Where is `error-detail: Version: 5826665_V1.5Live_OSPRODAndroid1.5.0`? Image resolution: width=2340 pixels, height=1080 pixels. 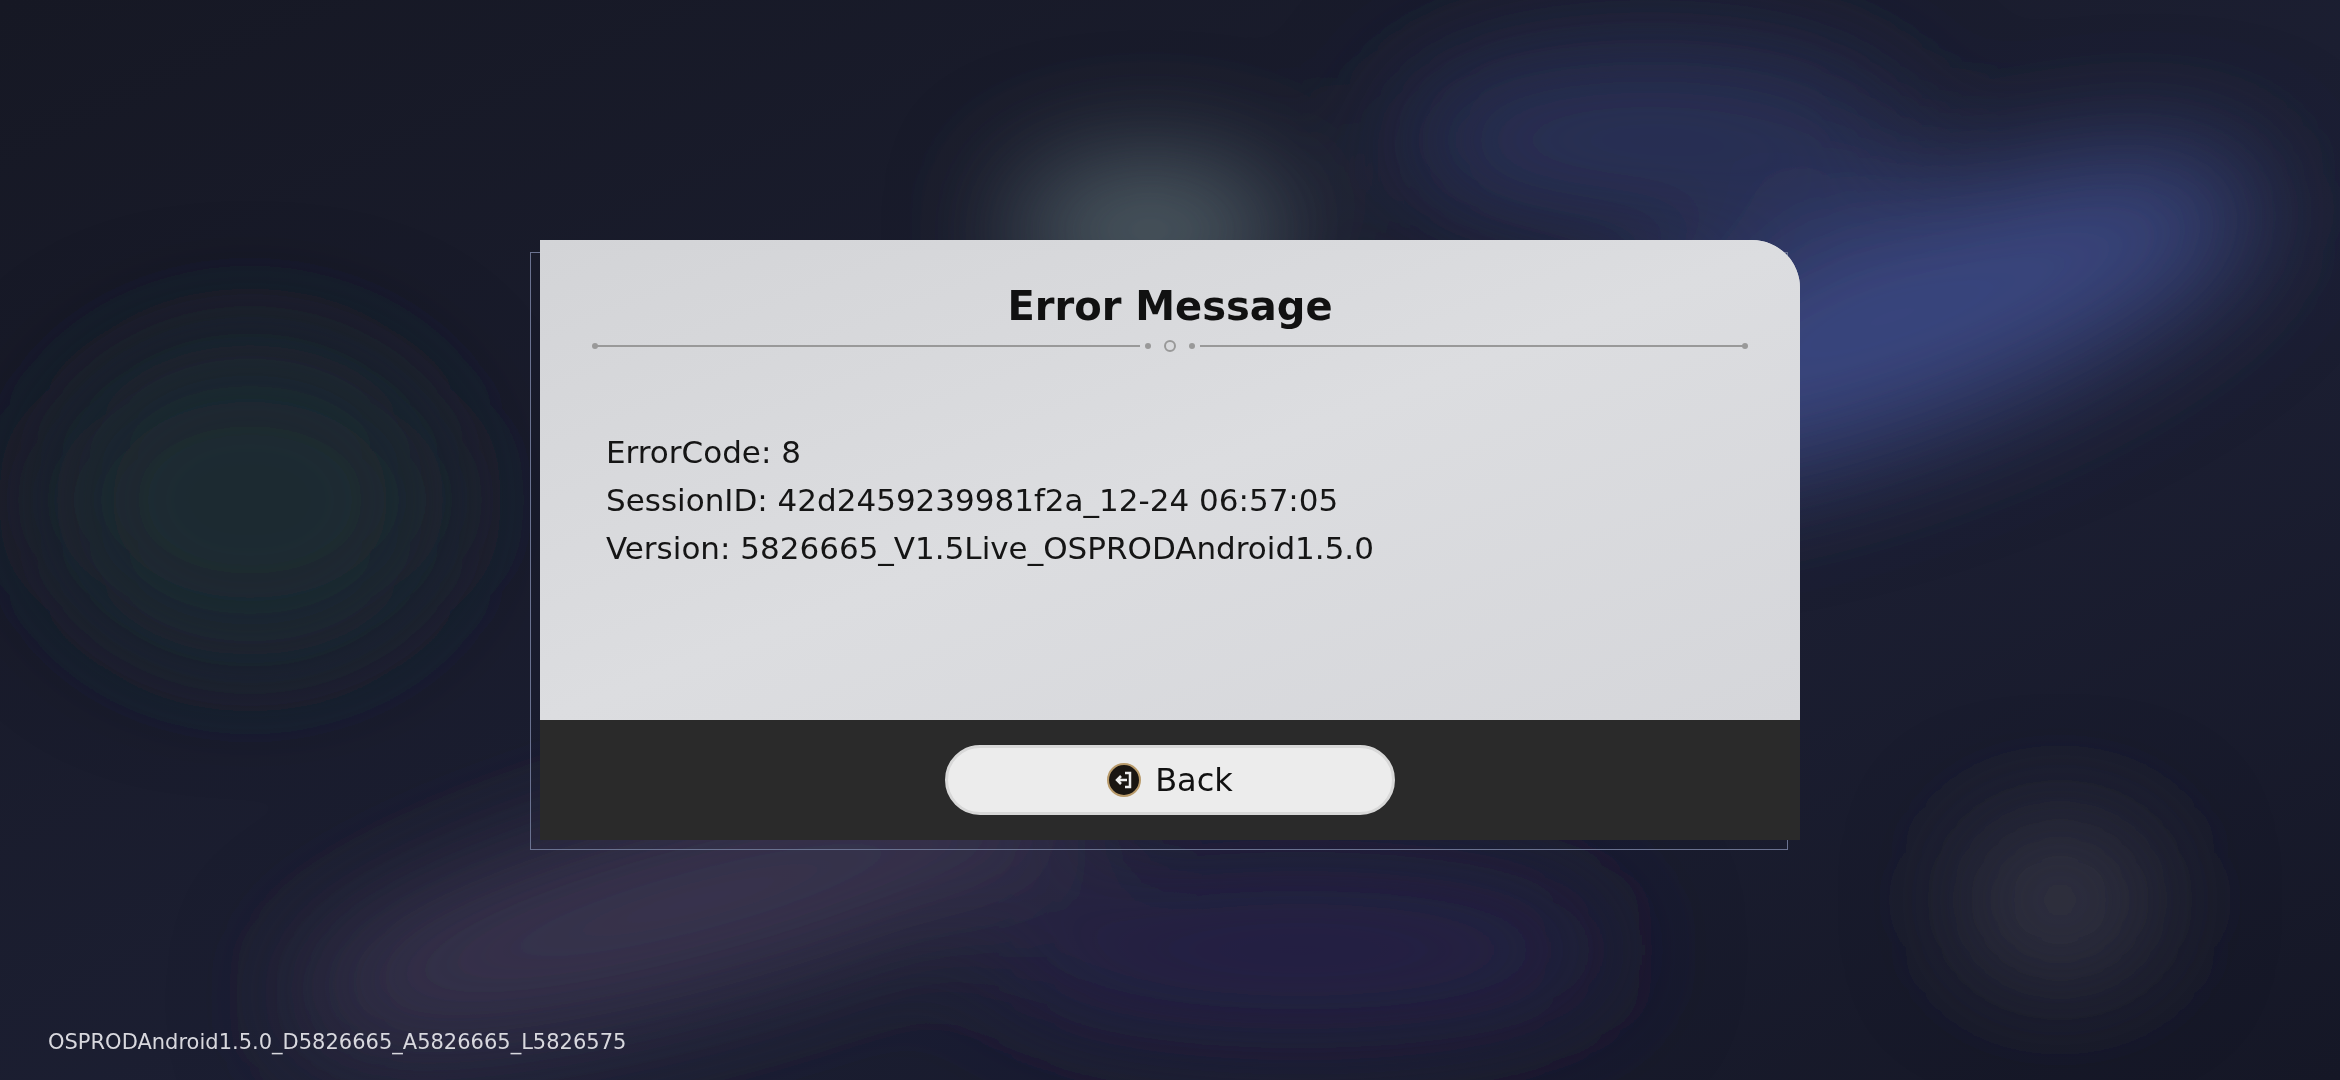 error-detail: Version: 5826665_V1.5Live_OSPRODAndroid1.5.0 is located at coordinates (990, 548).